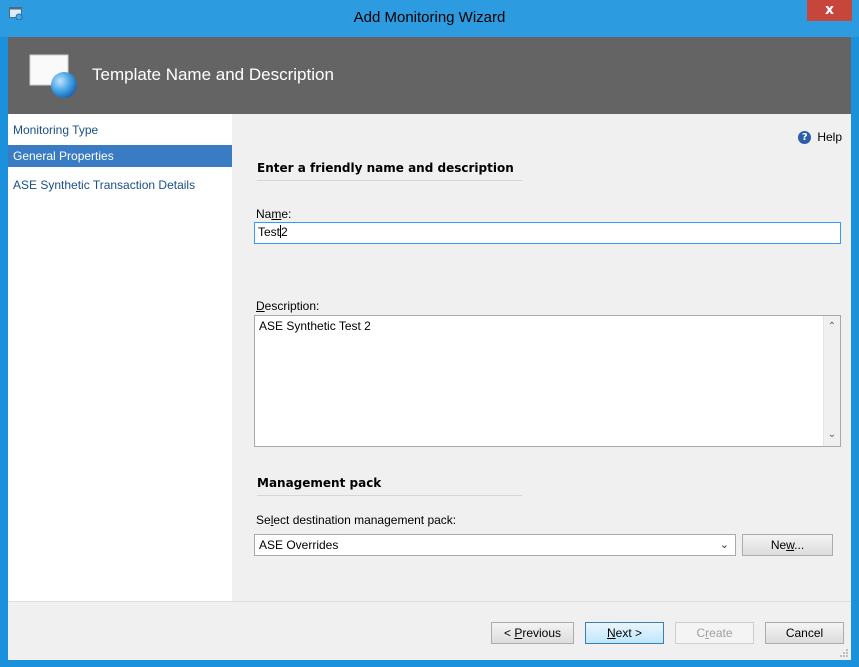 This screenshot has height=667, width=859. Describe the element at coordinates (120, 630) in the screenshot. I see `footer-left` at that location.